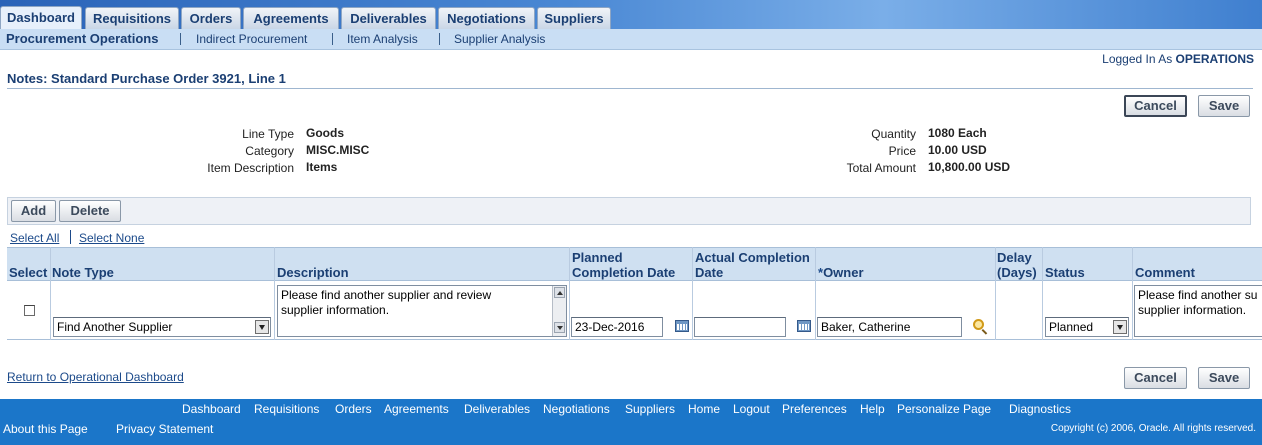  What do you see at coordinates (1192, 310) in the screenshot?
I see `comment-line2: supplier information.` at bounding box center [1192, 310].